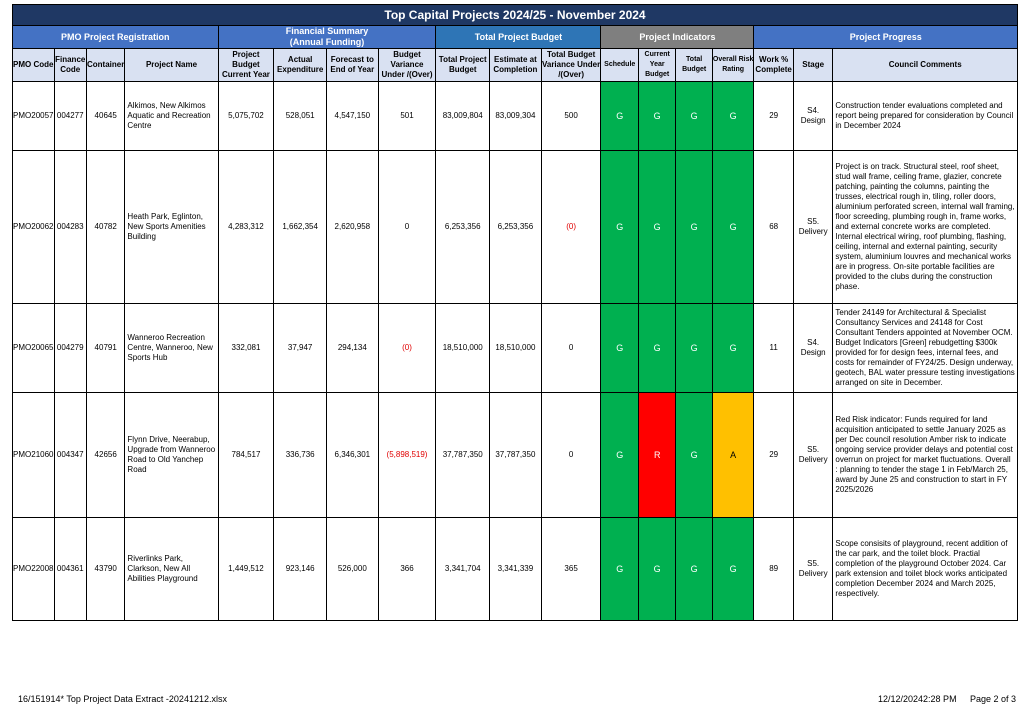 The image size is (1025, 708). I want to click on budget-variance: (5,898,519), so click(407, 455).